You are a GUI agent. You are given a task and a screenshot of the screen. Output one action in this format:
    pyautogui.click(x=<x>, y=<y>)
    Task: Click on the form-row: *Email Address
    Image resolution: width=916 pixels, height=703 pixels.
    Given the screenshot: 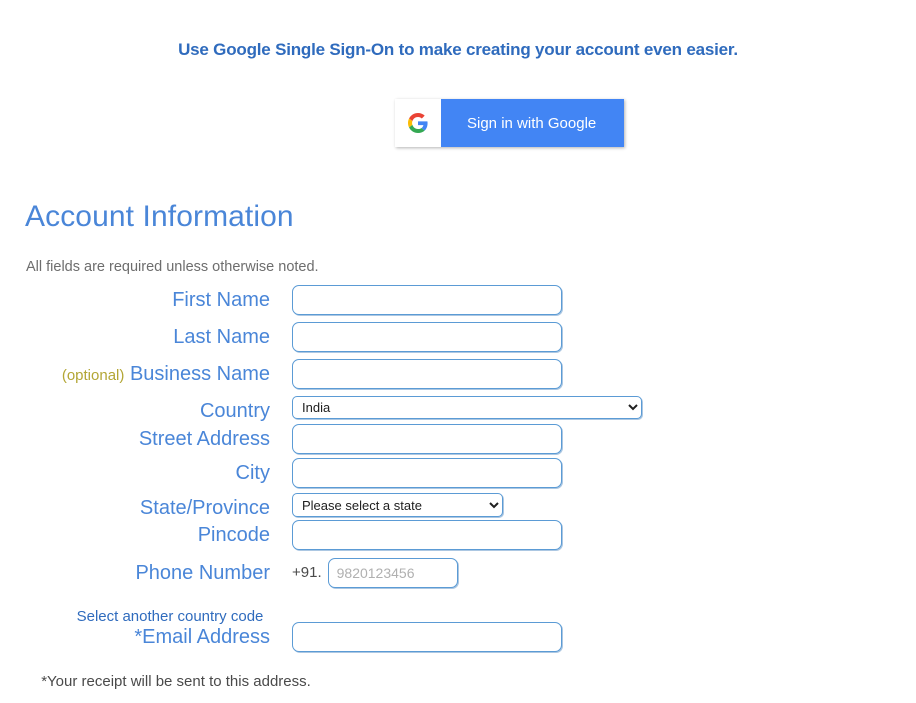 What is the action you would take?
    pyautogui.click(x=458, y=640)
    